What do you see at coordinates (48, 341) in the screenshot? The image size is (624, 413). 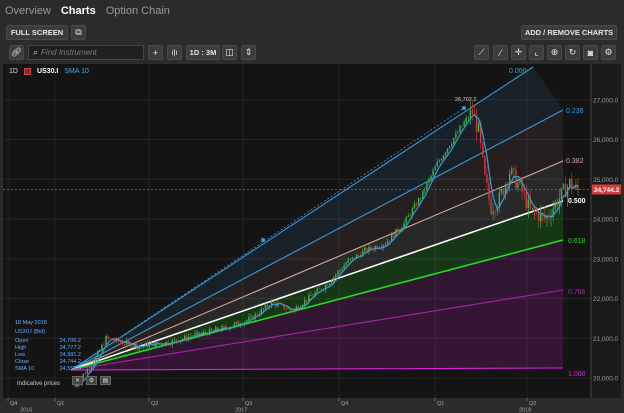 I see `ohlc-row-open: Open 24,706.2` at bounding box center [48, 341].